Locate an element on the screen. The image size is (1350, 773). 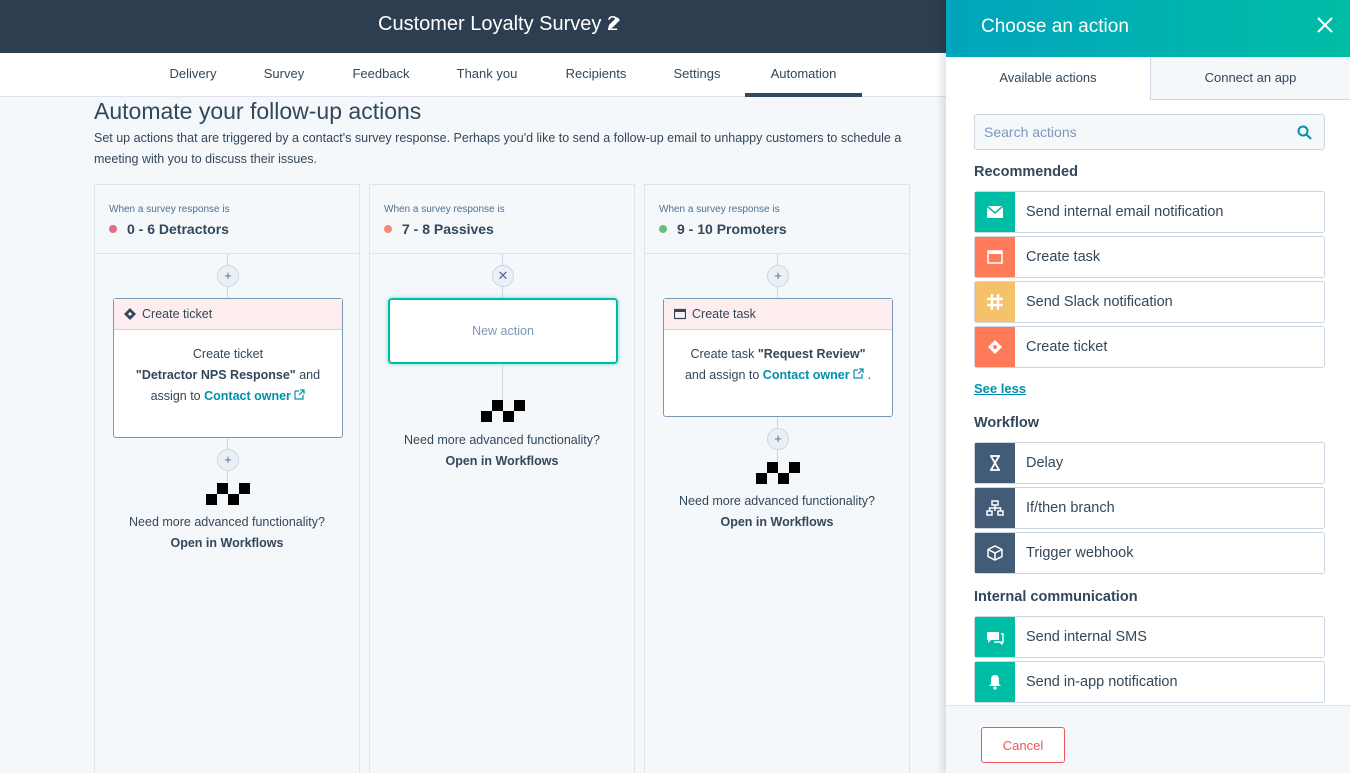
tab-automation: Automation is located at coordinates (803, 75).